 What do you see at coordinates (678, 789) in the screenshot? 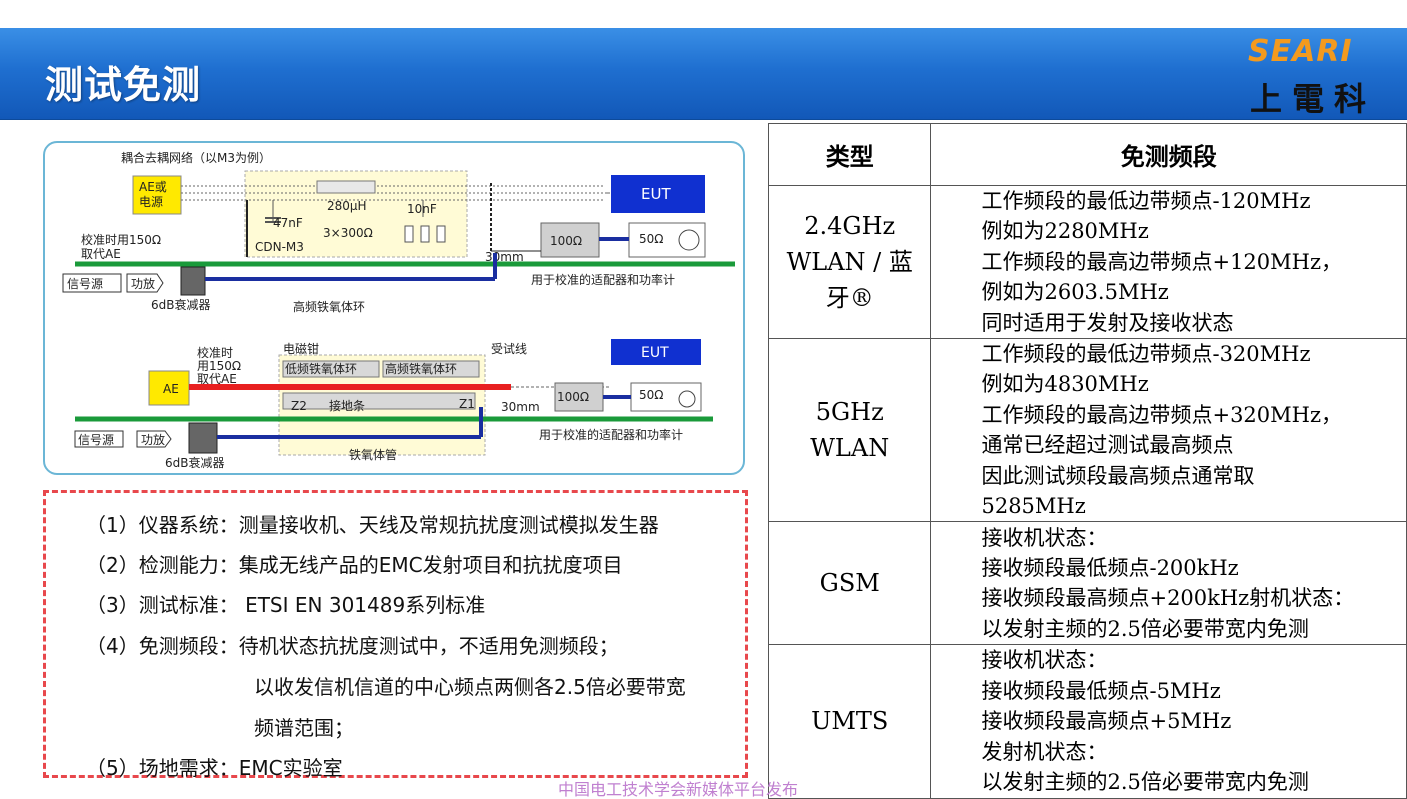
I see `footer-credit: 中国电工技术学会新媒体平台发布` at bounding box center [678, 789].